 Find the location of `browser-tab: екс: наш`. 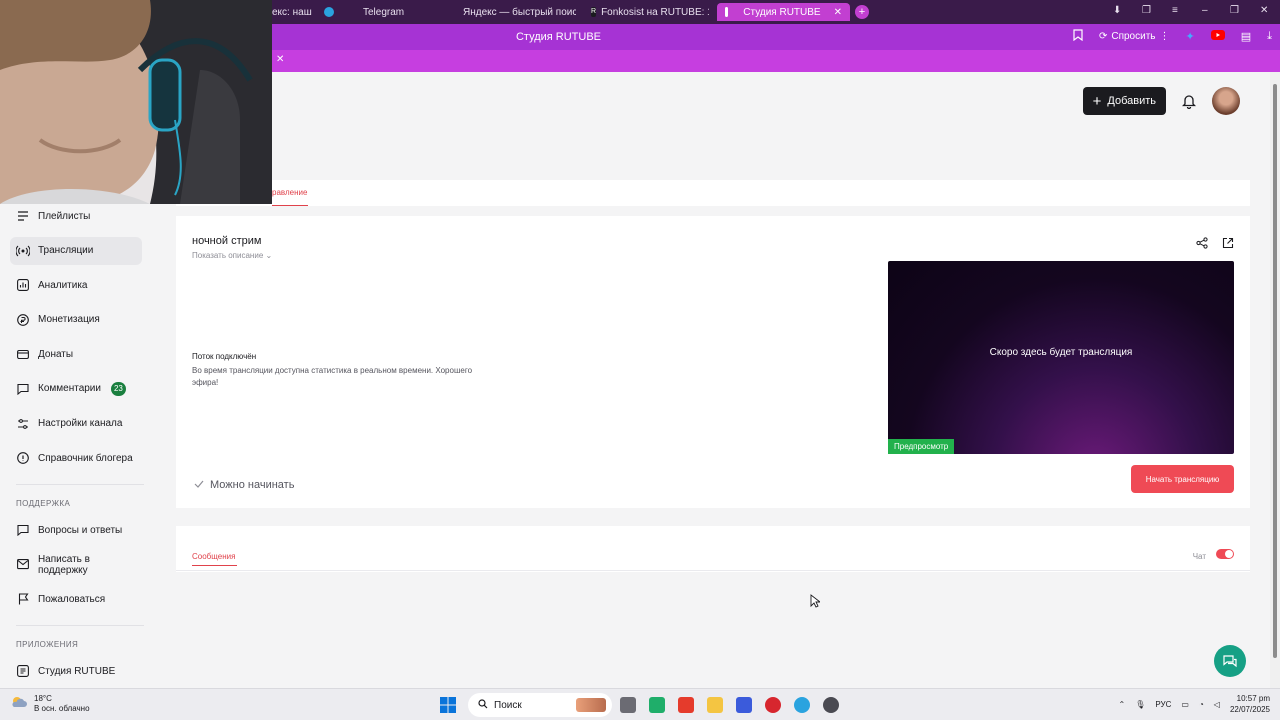

browser-tab: екс: наш is located at coordinates (292, 12).